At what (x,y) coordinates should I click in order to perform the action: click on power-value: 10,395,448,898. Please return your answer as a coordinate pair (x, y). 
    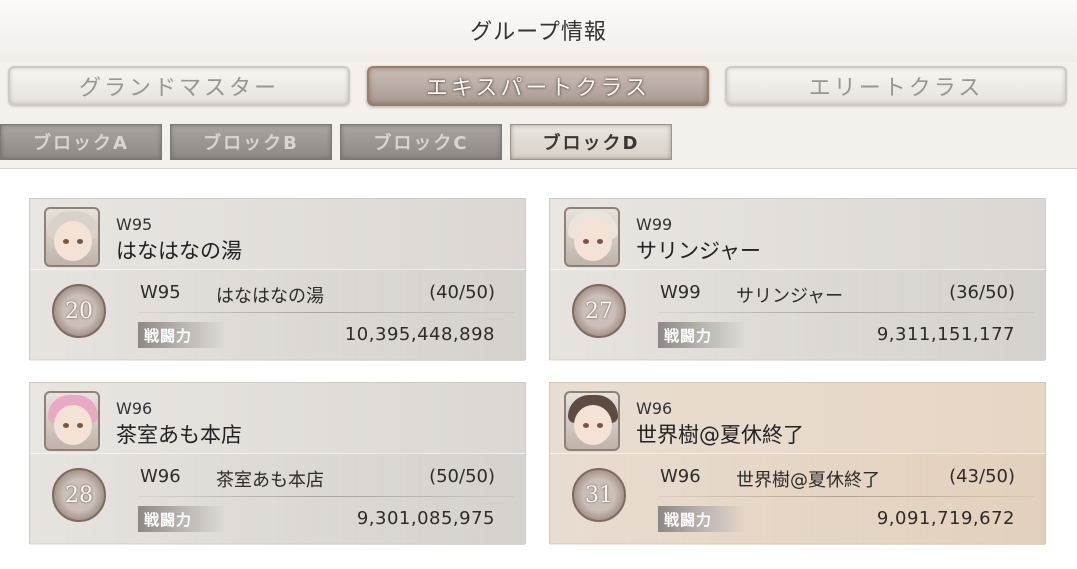
    Looking at the image, I should click on (419, 334).